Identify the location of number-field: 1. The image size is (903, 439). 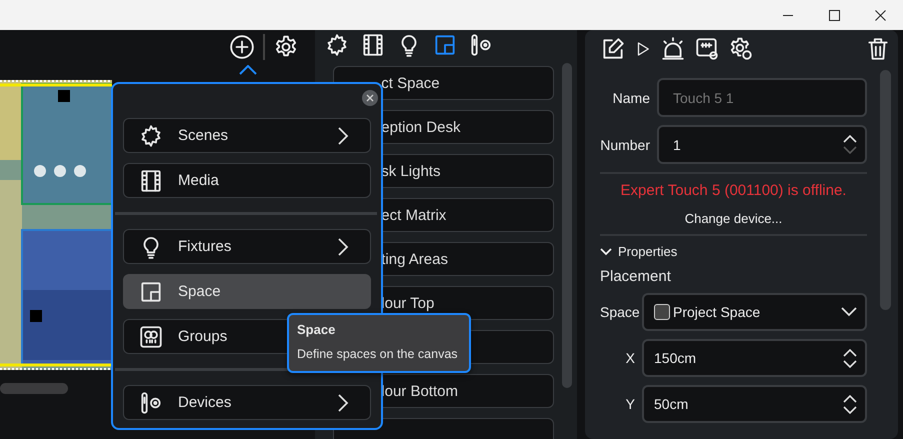
(762, 144).